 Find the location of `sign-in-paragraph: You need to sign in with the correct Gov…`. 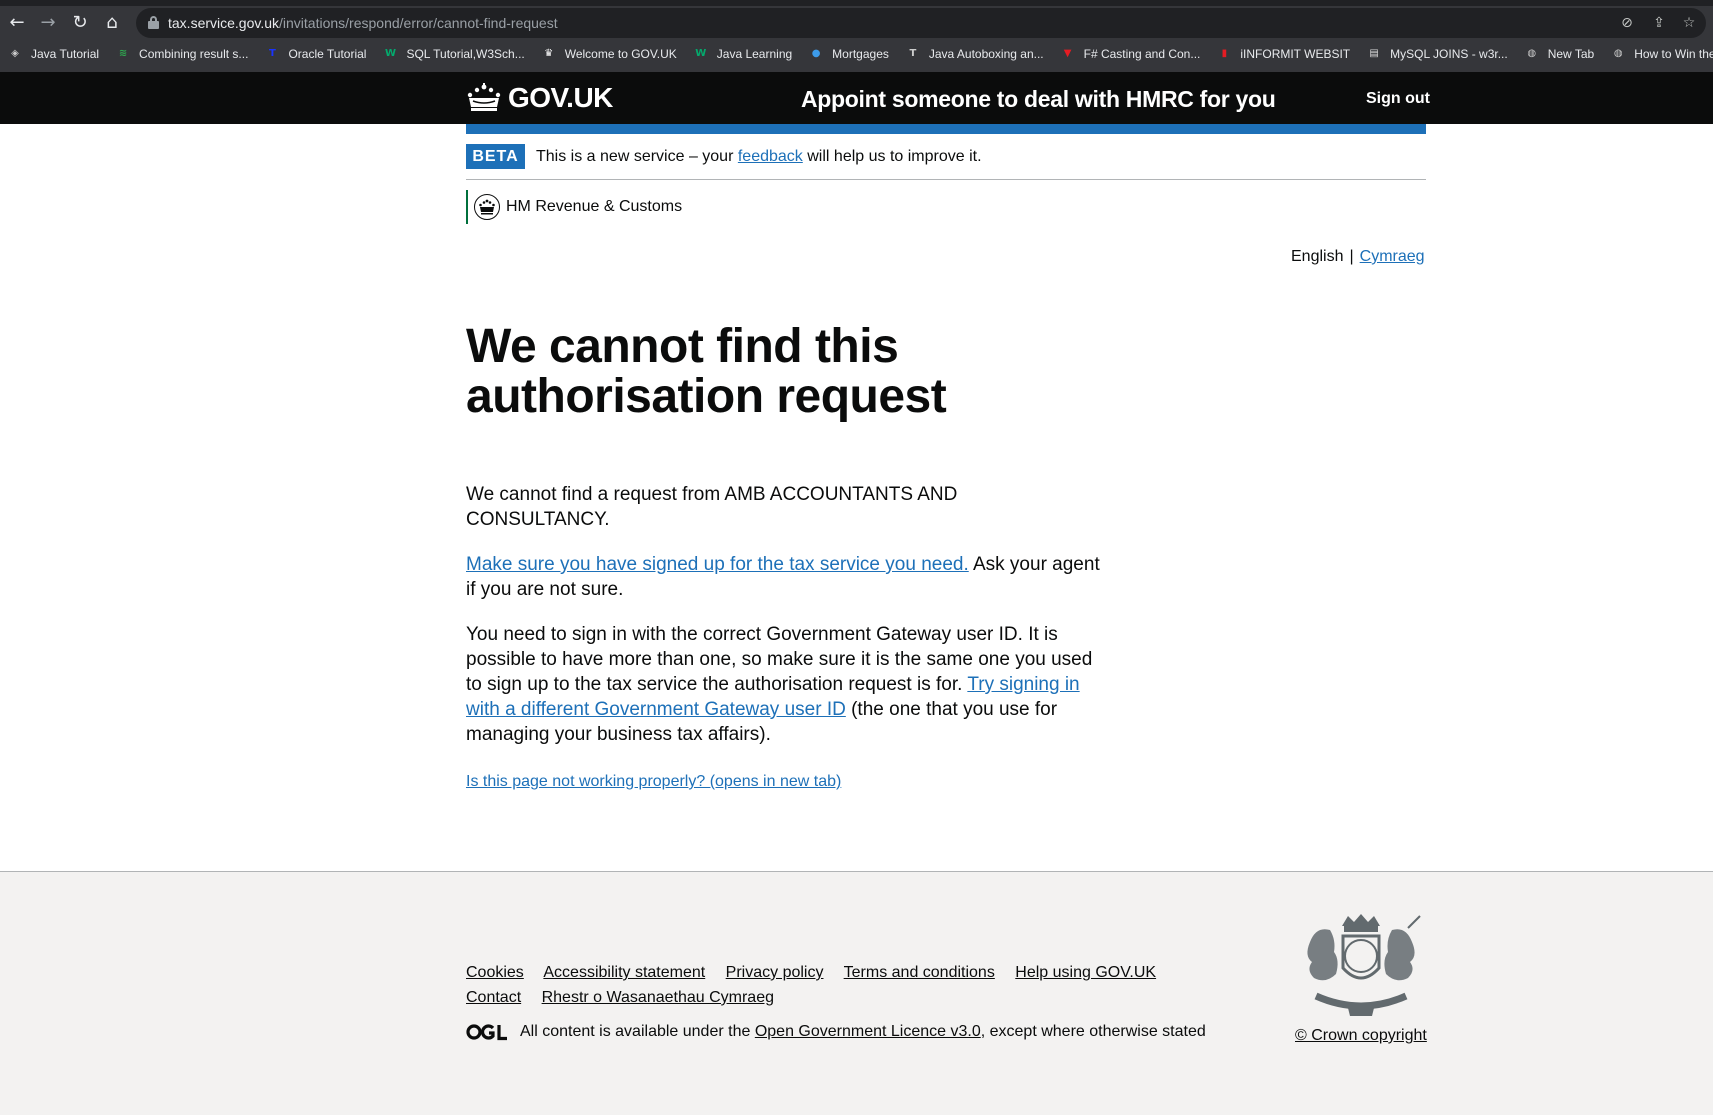

sign-in-paragraph: You need to sign in with the correct Gov… is located at coordinates (786, 684).